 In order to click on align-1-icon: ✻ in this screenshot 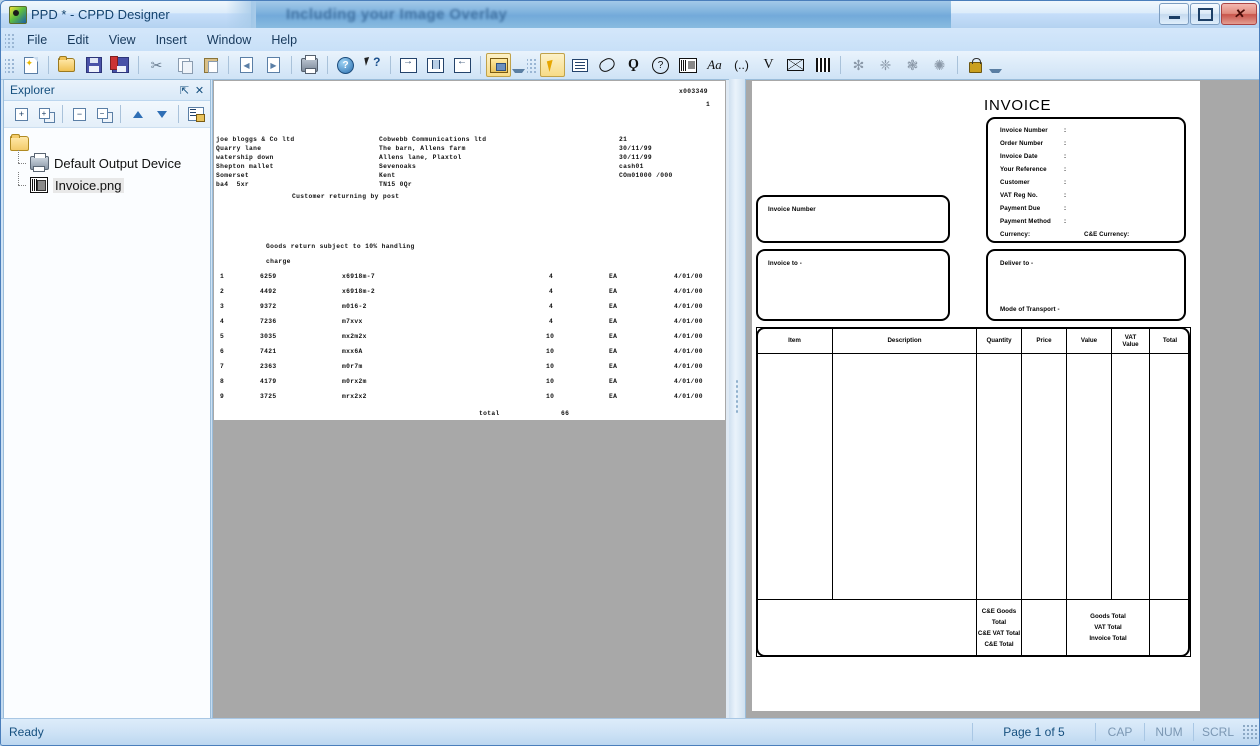, I will do `click(858, 64)`.